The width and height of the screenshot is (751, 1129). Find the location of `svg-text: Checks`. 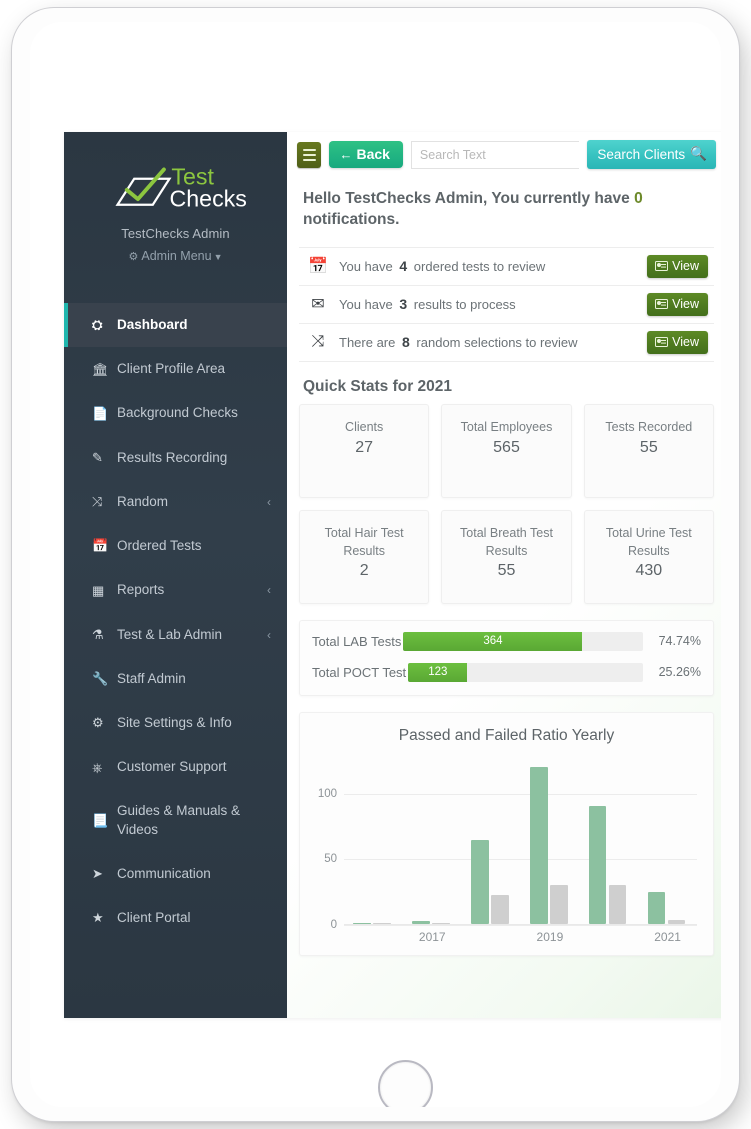

svg-text: Checks is located at coordinates (207, 199).